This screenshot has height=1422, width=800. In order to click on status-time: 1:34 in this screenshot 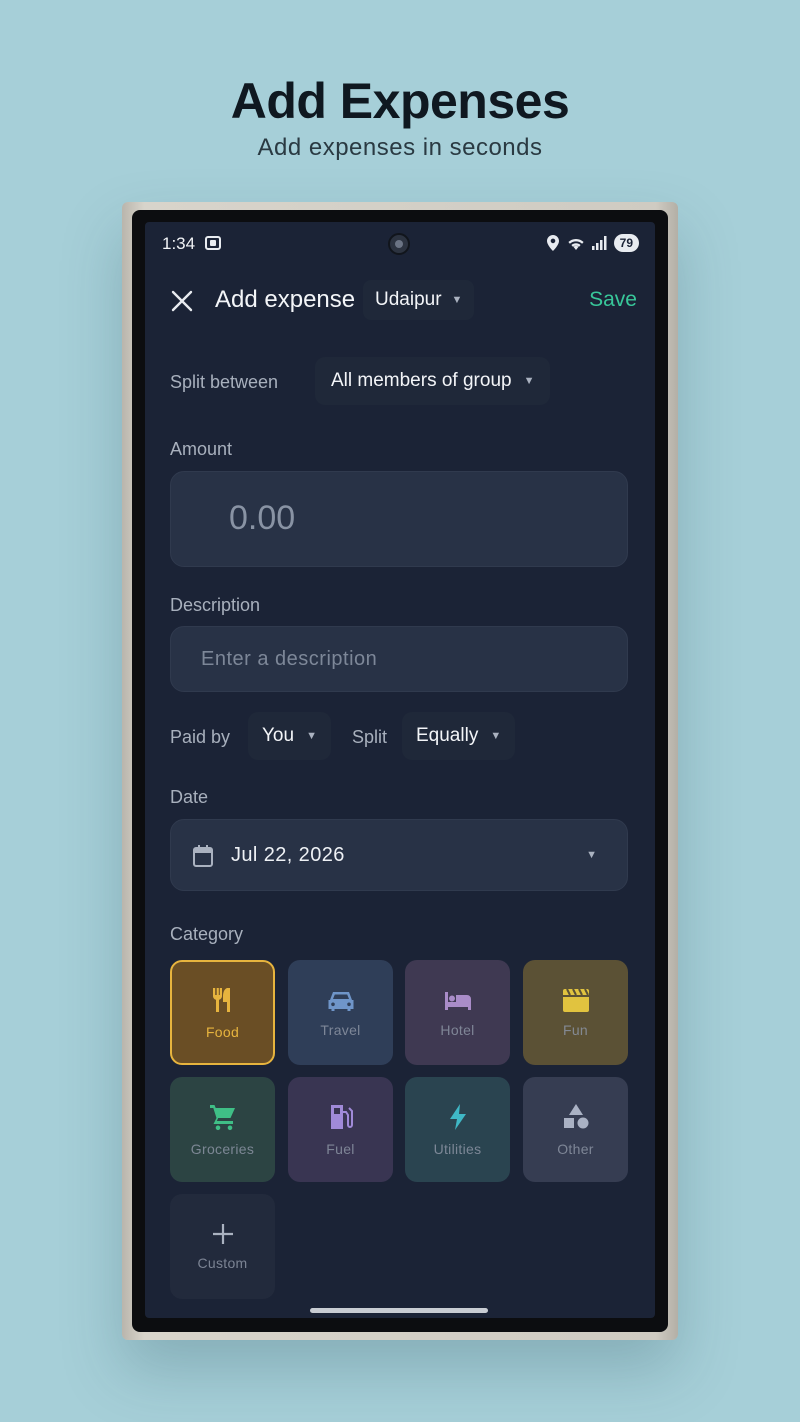, I will do `click(179, 243)`.